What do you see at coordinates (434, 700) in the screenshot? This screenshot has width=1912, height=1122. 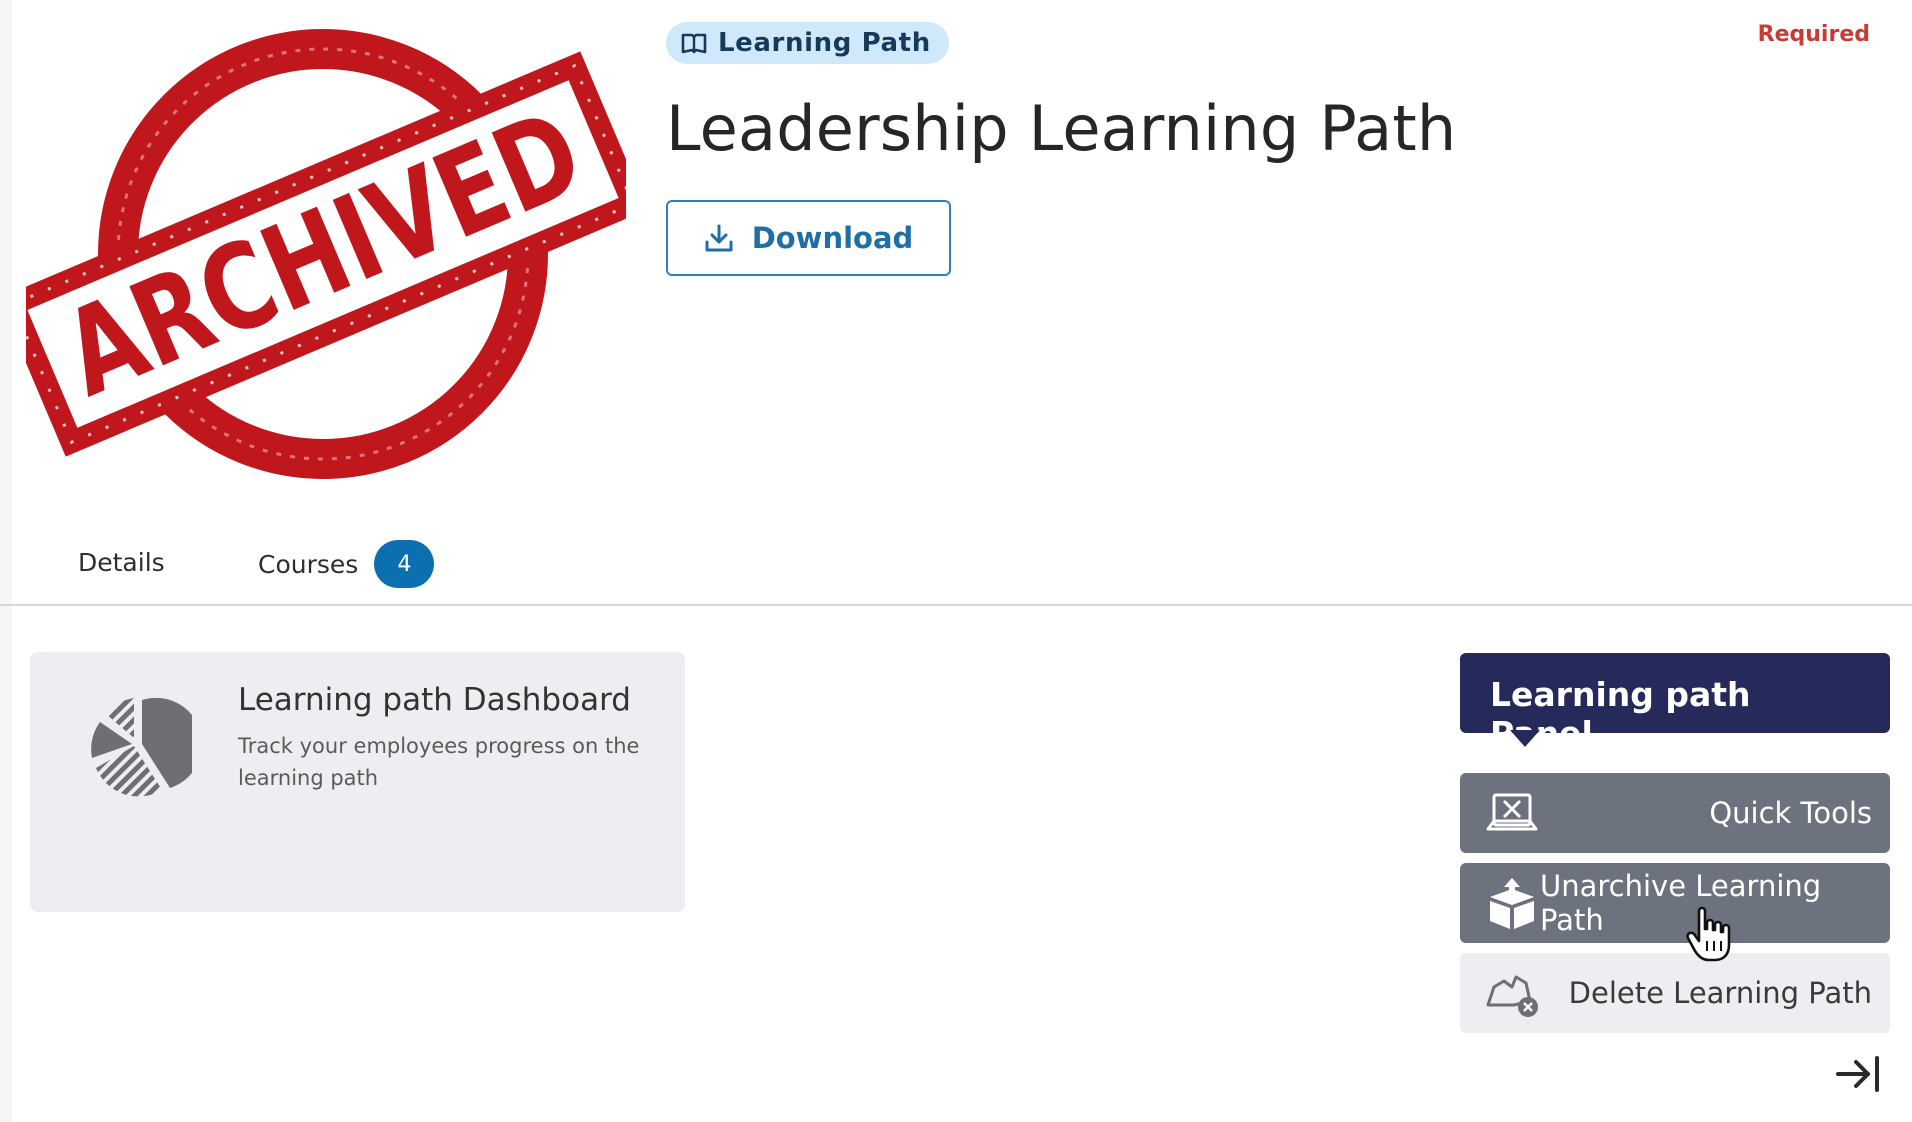 I see `dashboard-card-title: Learning path Dashboard` at bounding box center [434, 700].